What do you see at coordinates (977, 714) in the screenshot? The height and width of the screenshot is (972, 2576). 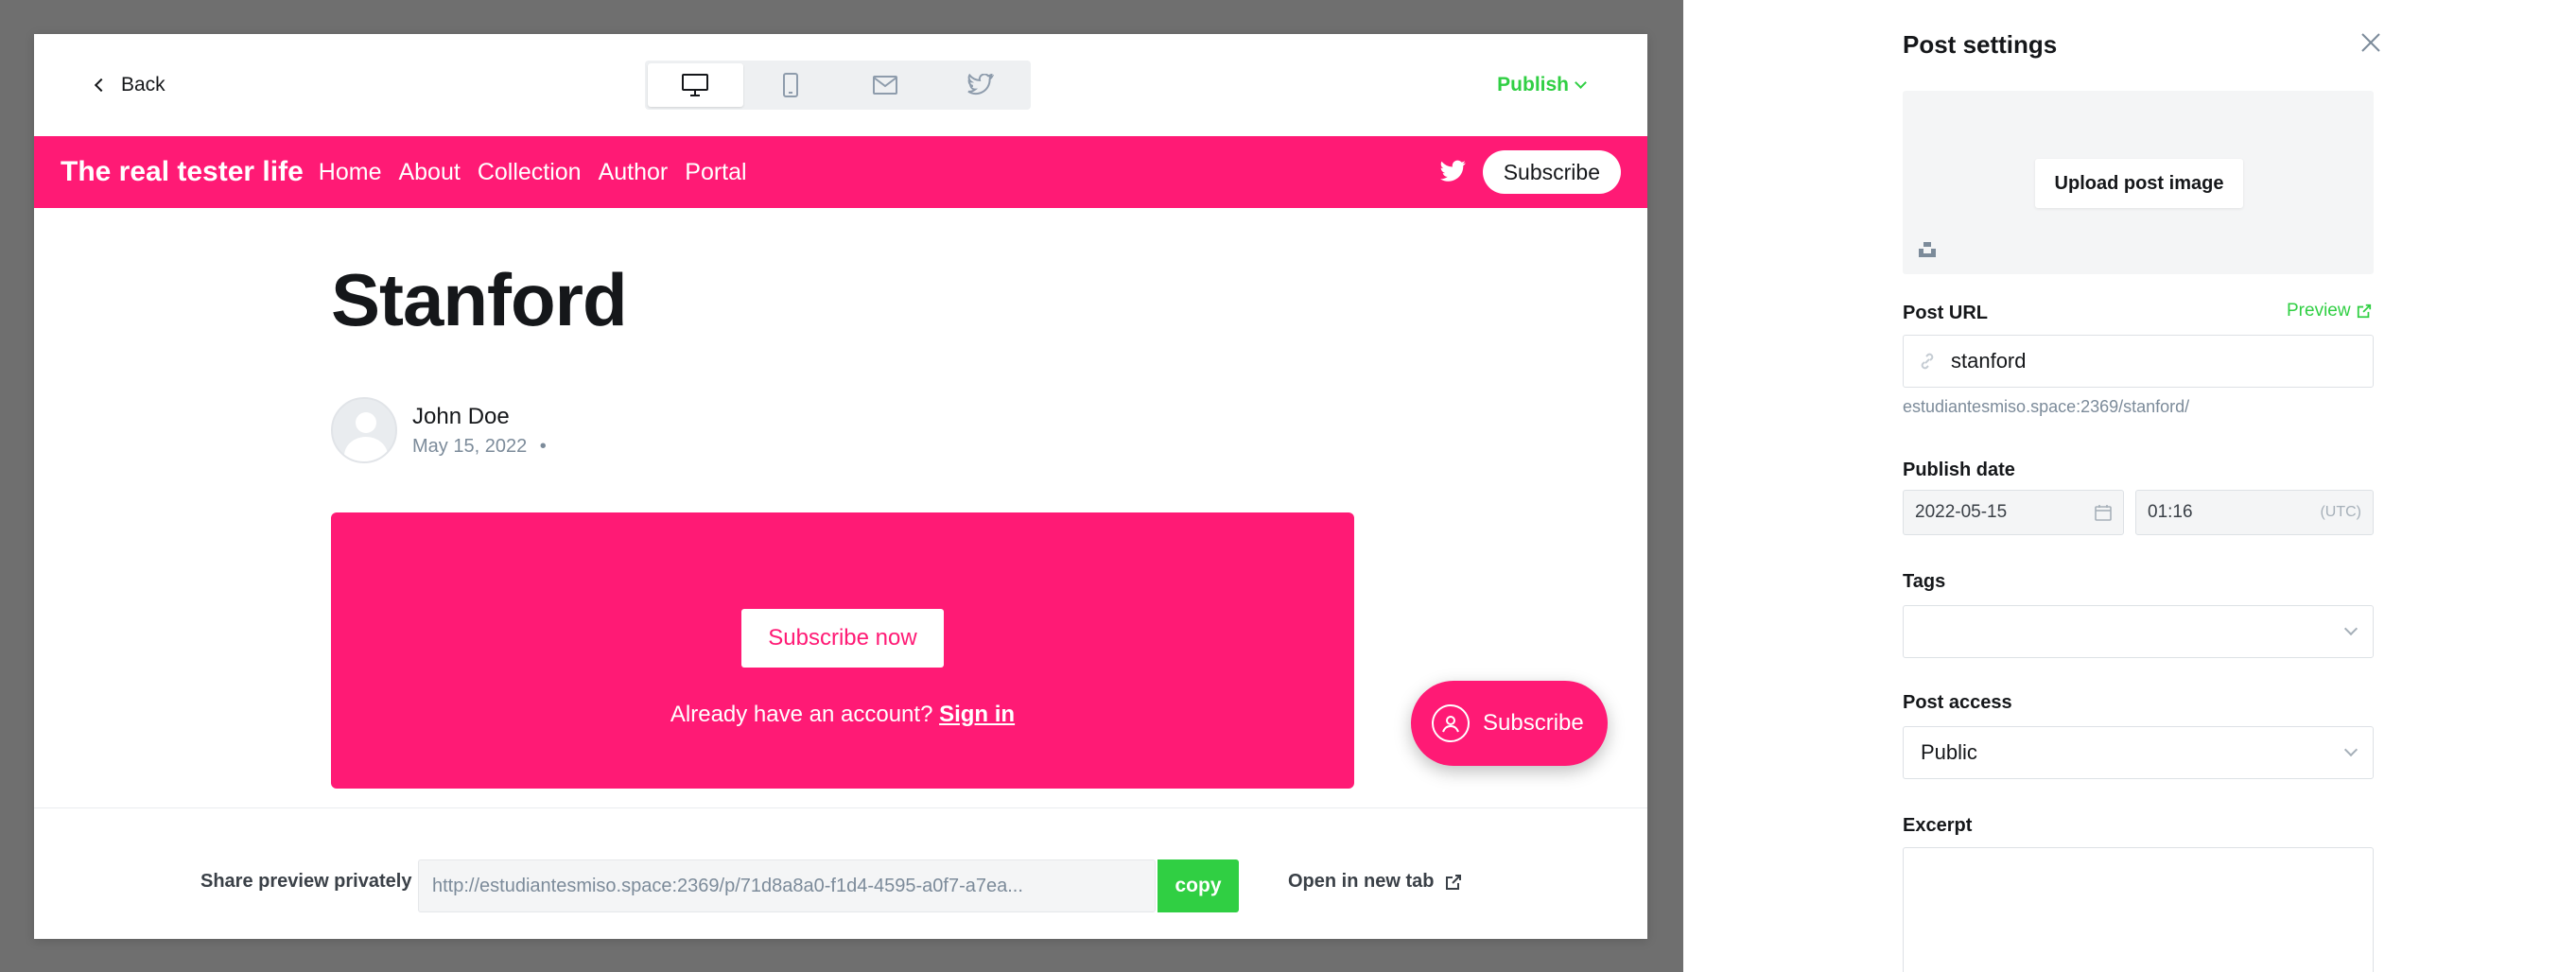 I see `signin-link: Sign in` at bounding box center [977, 714].